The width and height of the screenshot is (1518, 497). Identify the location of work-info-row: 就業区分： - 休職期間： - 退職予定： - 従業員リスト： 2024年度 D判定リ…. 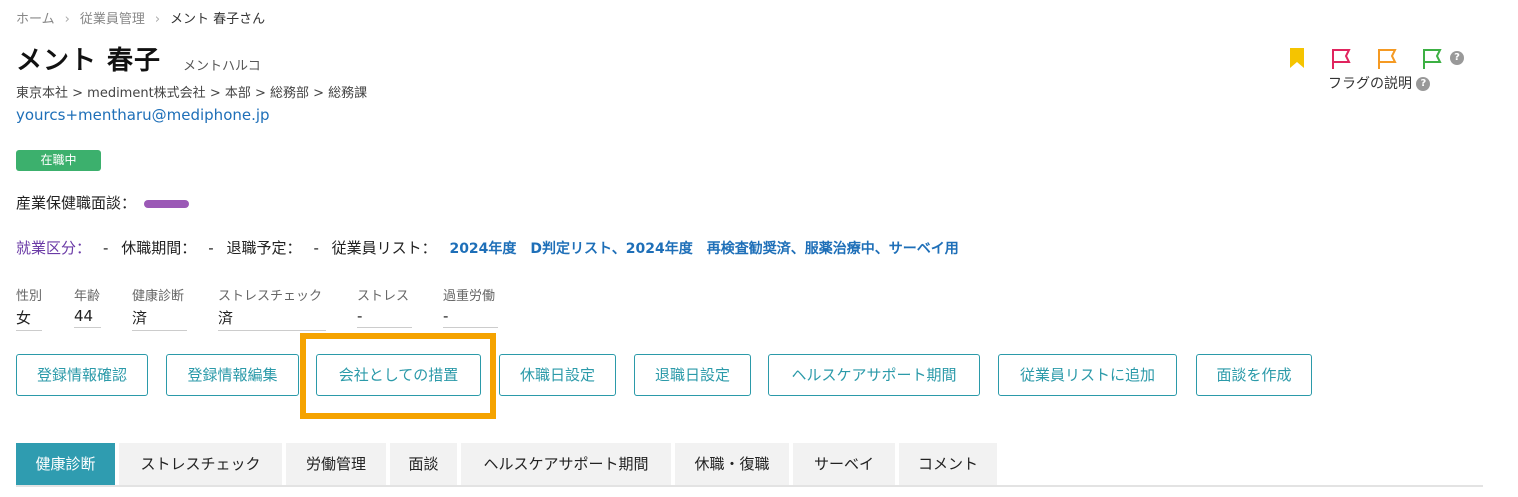
(487, 247).